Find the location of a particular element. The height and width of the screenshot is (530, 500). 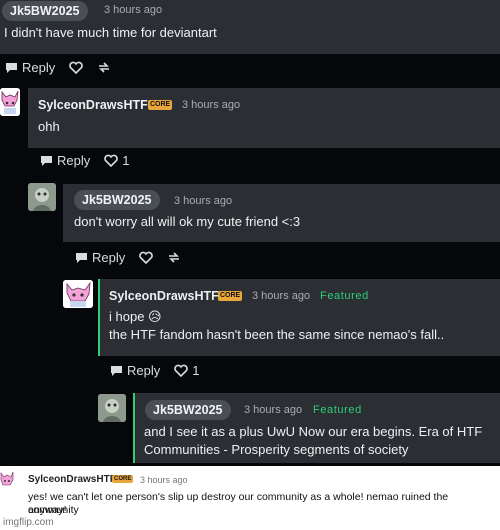

watermark: imgflip.com is located at coordinates (28, 522).